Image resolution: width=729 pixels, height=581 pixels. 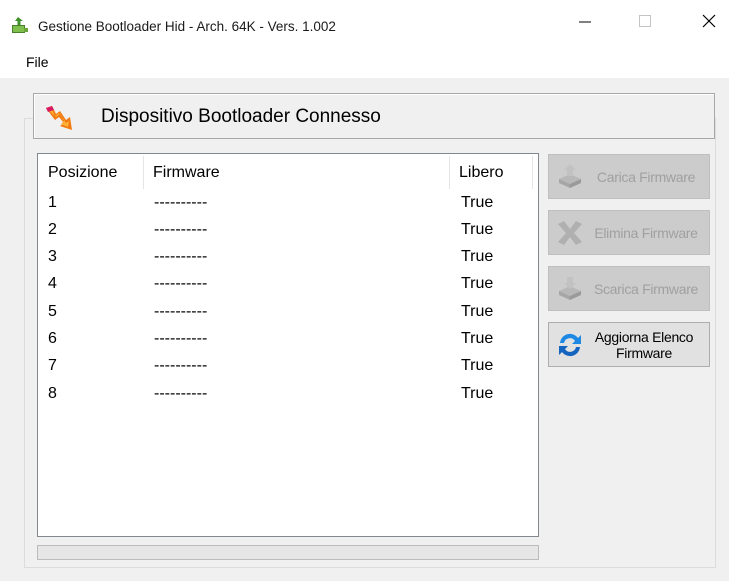 I want to click on app-icon, so click(x=20, y=25).